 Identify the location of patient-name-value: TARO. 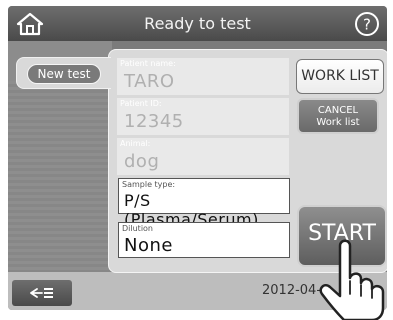
(149, 81).